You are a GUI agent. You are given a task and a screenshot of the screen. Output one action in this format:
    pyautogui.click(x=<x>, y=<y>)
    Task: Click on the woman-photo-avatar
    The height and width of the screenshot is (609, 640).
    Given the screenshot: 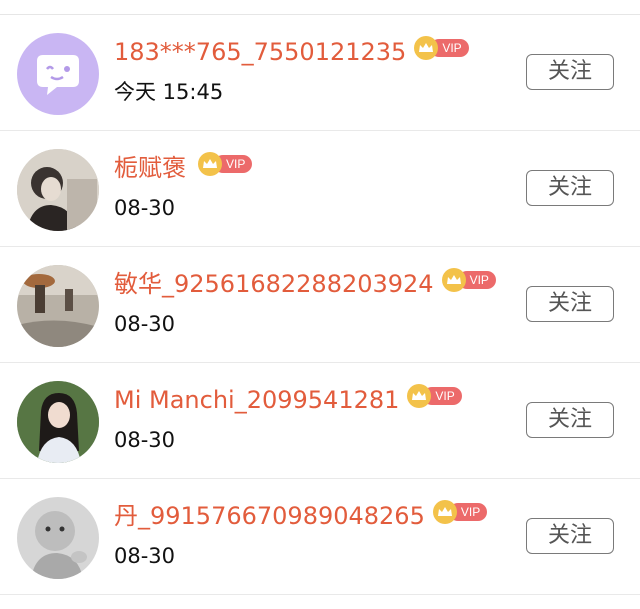 What is the action you would take?
    pyautogui.click(x=58, y=190)
    